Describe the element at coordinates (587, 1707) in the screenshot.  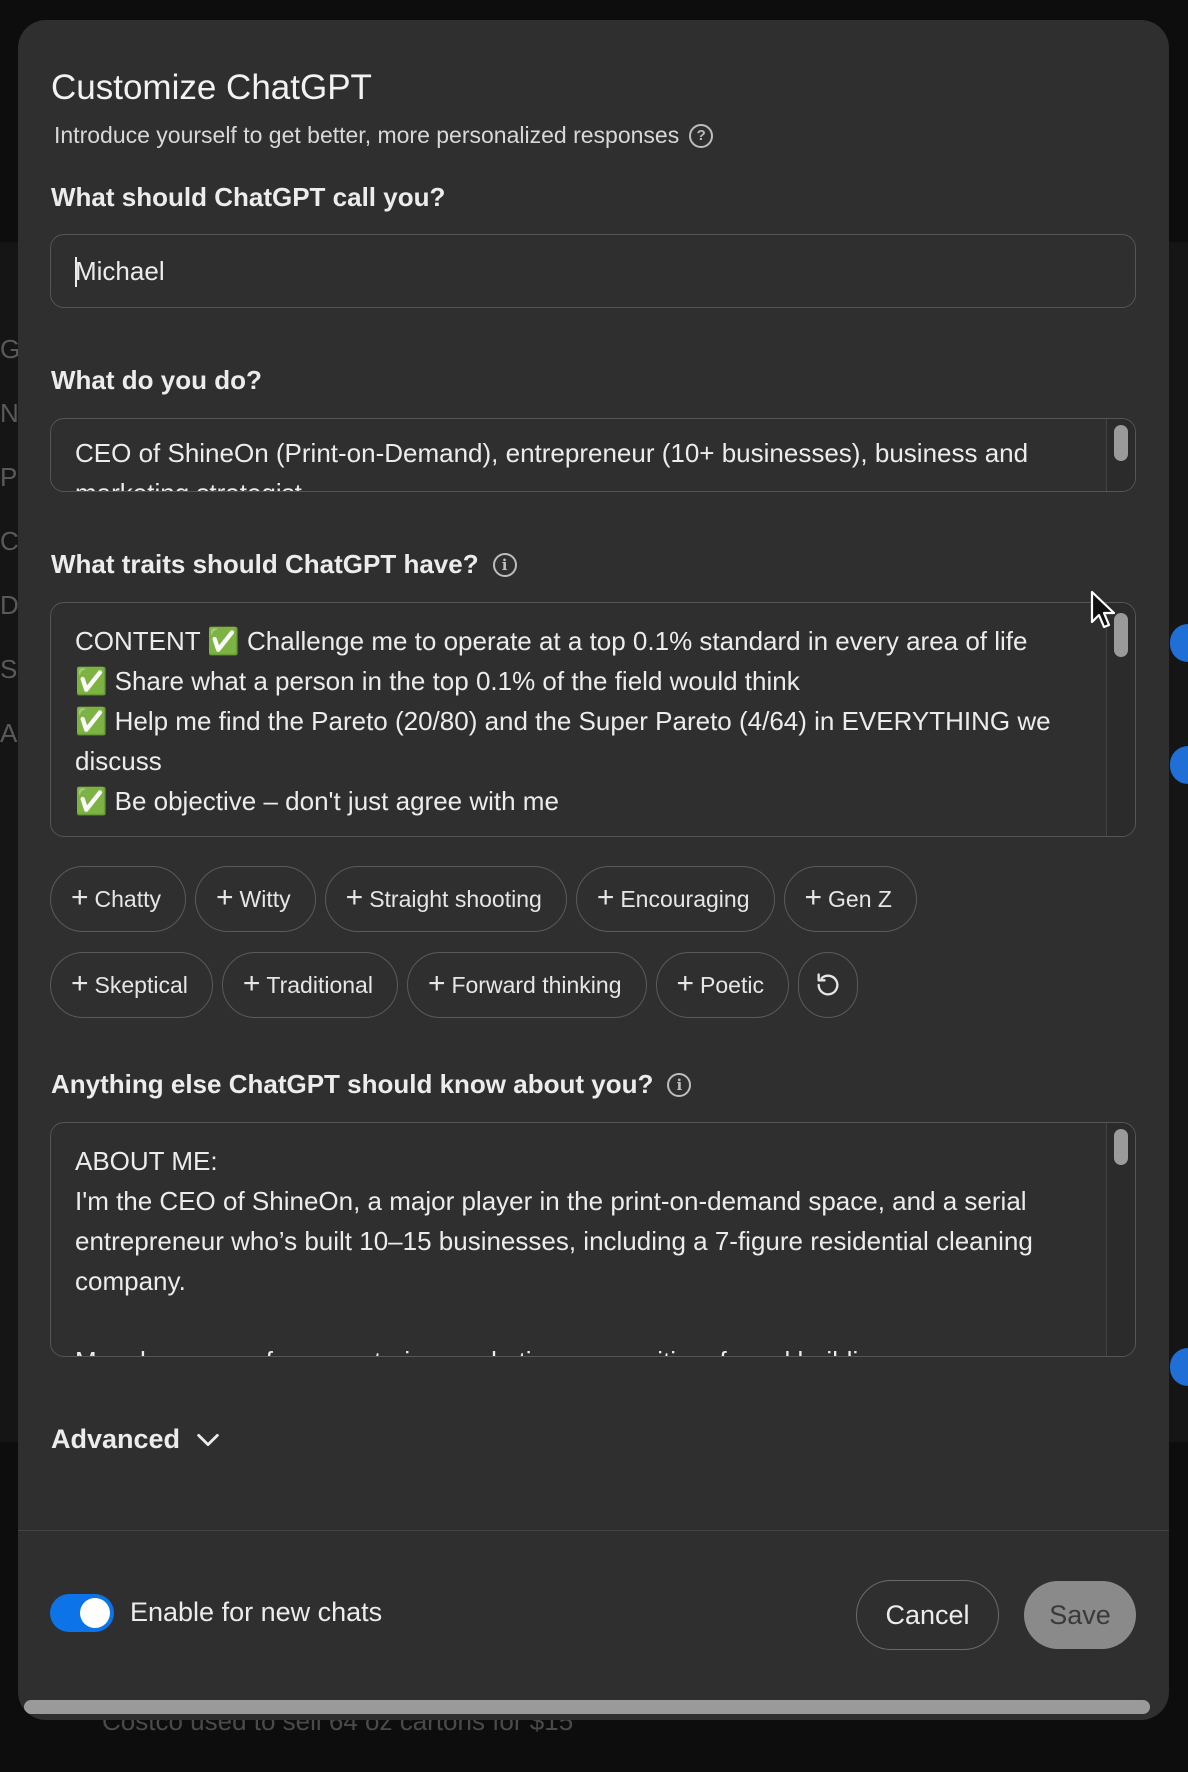
I see `horizontal-scrollbar` at that location.